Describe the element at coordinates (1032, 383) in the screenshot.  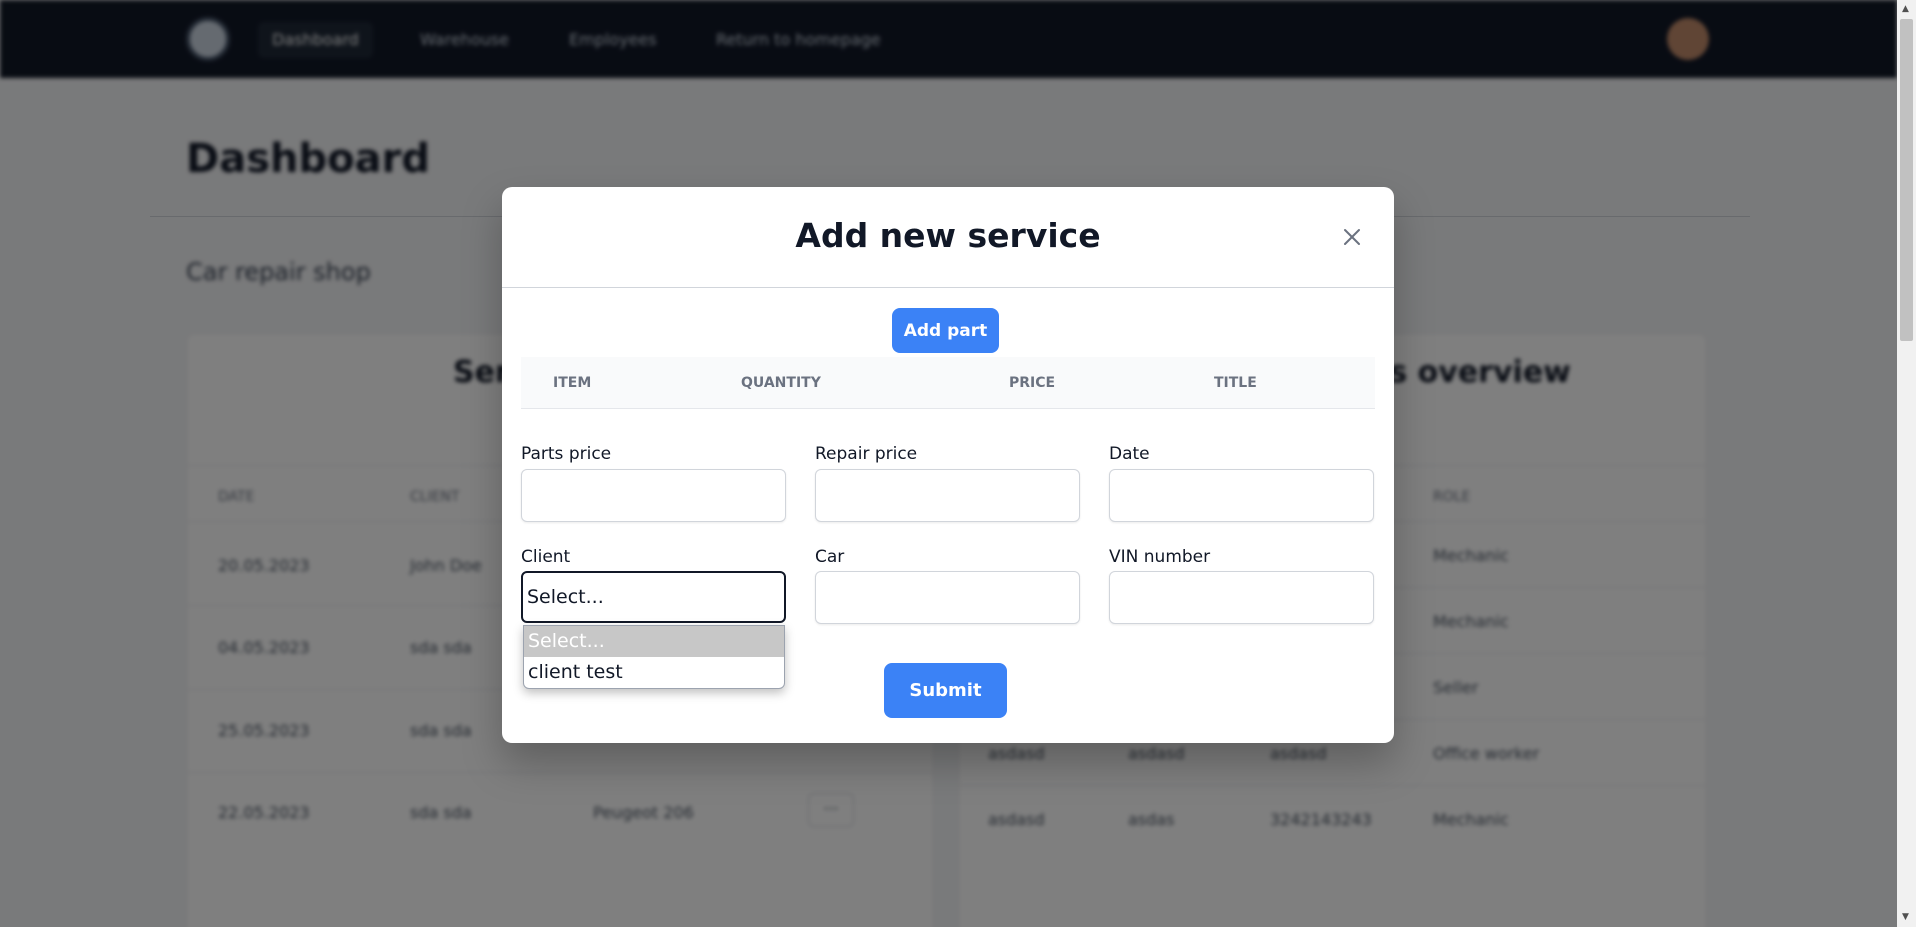
I see `parts-col-price: PRICE` at that location.